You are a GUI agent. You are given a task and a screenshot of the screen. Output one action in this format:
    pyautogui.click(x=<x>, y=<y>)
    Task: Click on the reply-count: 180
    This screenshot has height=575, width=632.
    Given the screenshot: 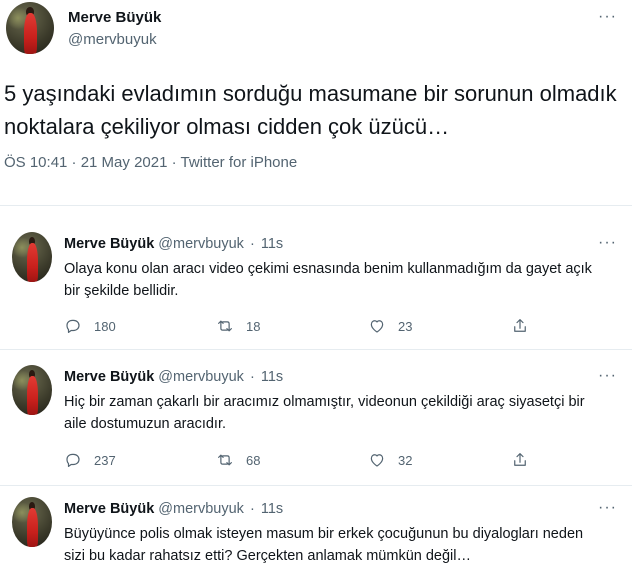 What is the action you would take?
    pyautogui.click(x=105, y=326)
    